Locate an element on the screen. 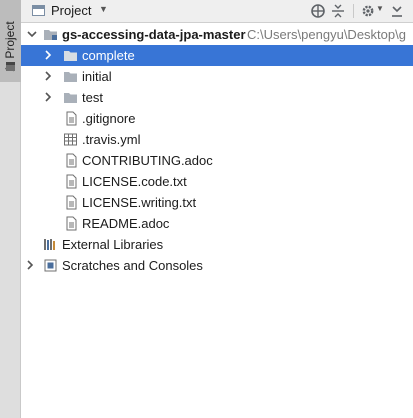  file-yaml-icon is located at coordinates (70, 139).